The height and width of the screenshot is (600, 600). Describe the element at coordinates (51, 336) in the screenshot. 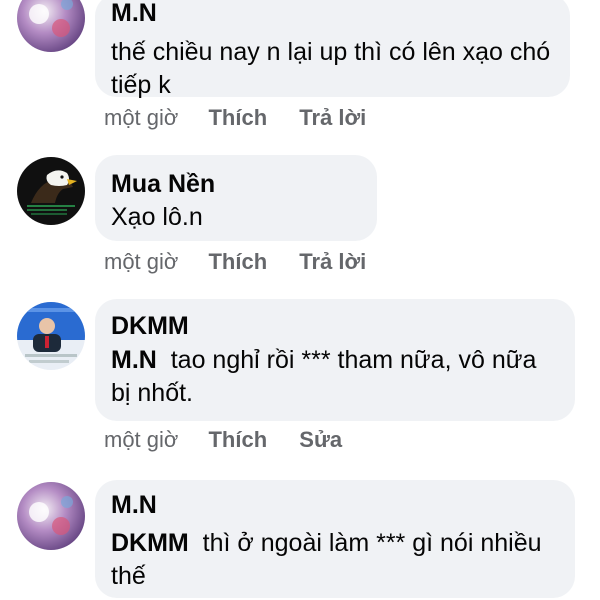

I see `avatar-news-person-icon` at that location.